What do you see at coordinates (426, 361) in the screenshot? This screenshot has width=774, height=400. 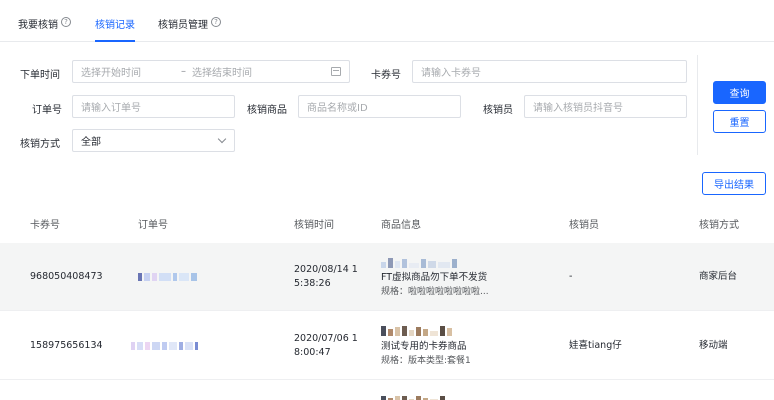 I see `product-spec: 规格：版本类型:套餐1` at bounding box center [426, 361].